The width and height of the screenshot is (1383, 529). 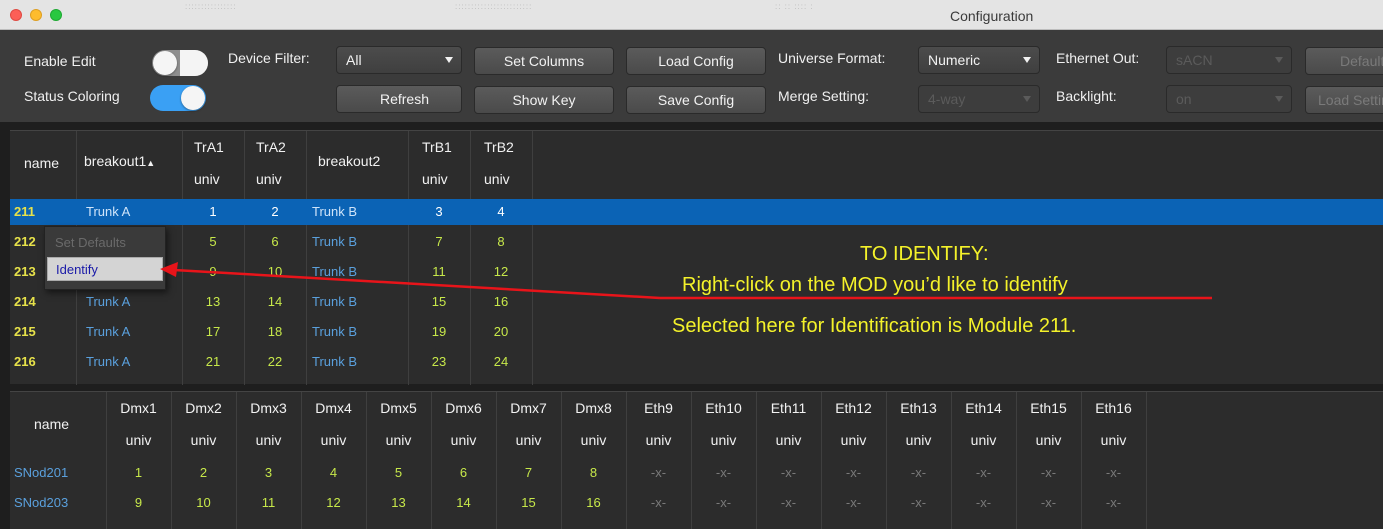 What do you see at coordinates (203, 408) in the screenshot?
I see `column-header-dmx2: Dmx2` at bounding box center [203, 408].